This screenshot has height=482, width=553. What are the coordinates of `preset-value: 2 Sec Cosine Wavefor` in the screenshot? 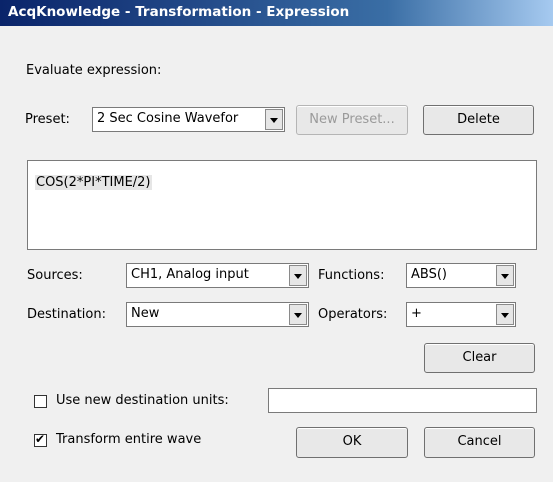 It's located at (168, 118).